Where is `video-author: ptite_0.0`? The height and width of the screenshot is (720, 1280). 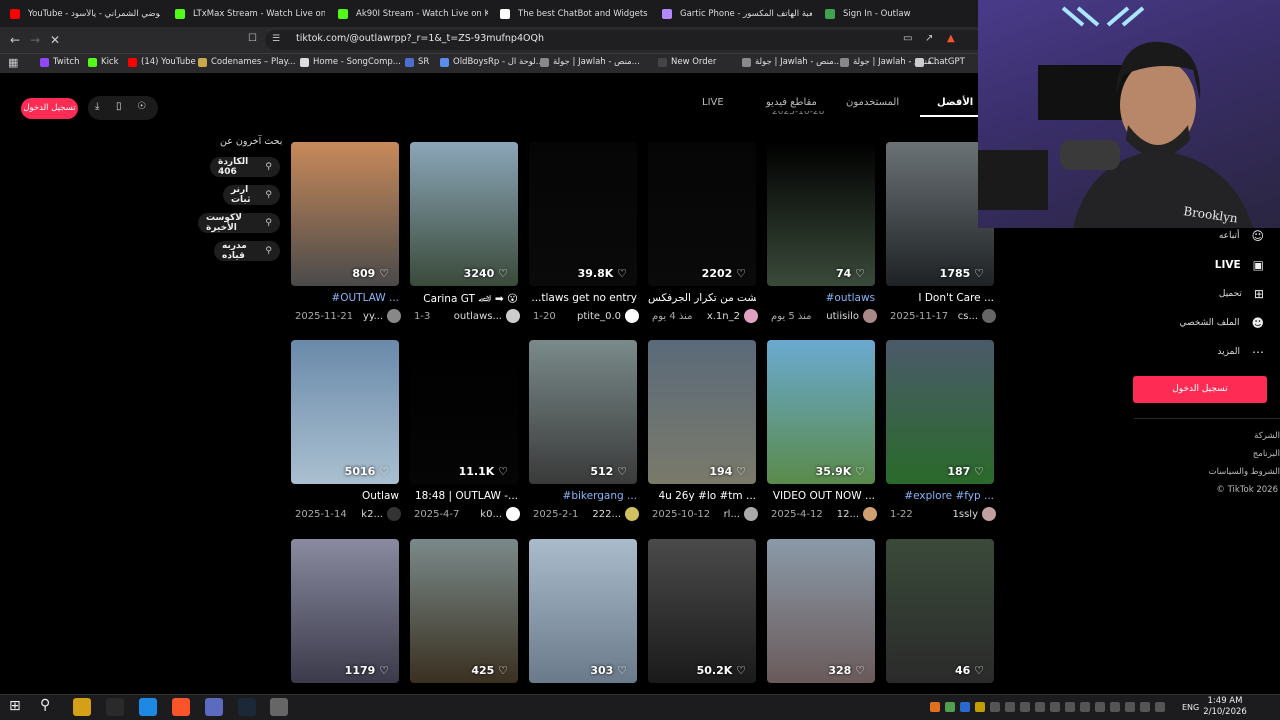 video-author: ptite_0.0 is located at coordinates (608, 316).